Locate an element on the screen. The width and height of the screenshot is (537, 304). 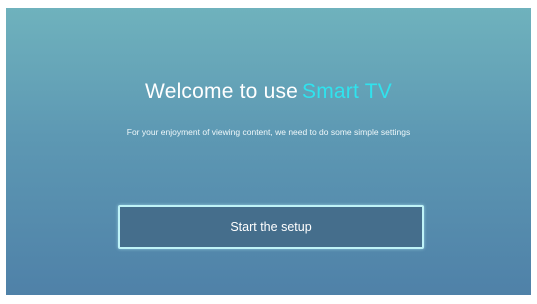
start-setup-label: Start the setup is located at coordinates (271, 227).